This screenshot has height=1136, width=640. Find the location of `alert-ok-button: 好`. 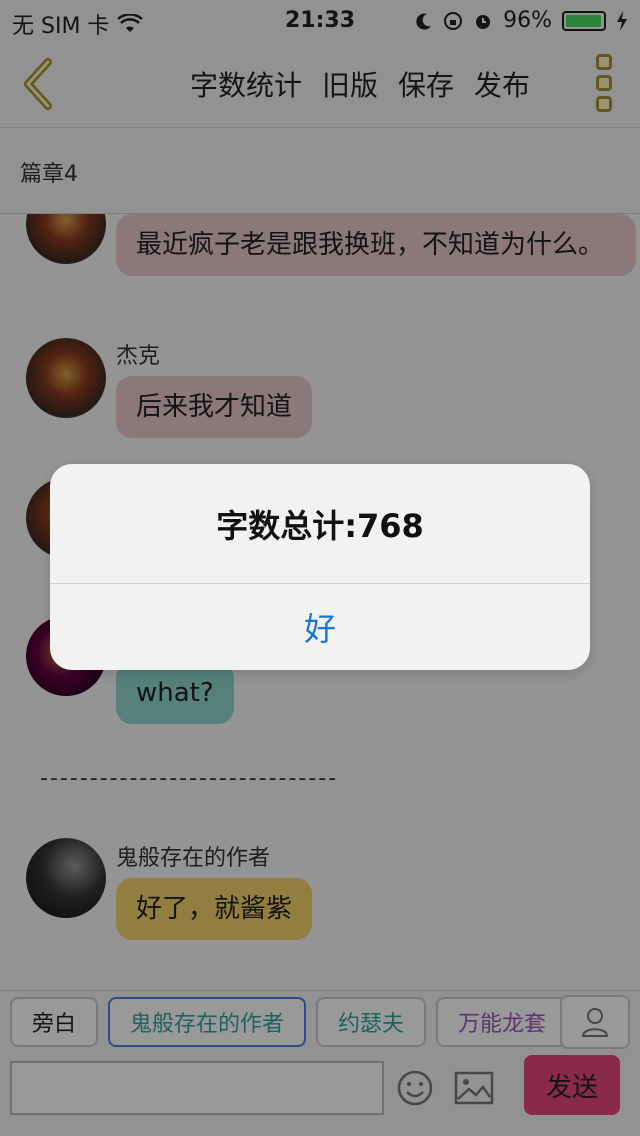

alert-ok-button: 好 is located at coordinates (320, 627).